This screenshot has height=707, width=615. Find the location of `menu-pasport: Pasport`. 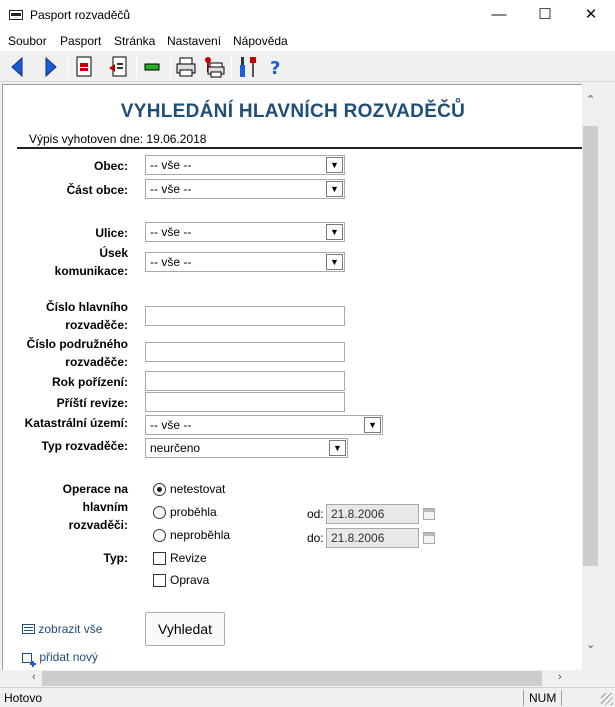

menu-pasport: Pasport is located at coordinates (80, 41).